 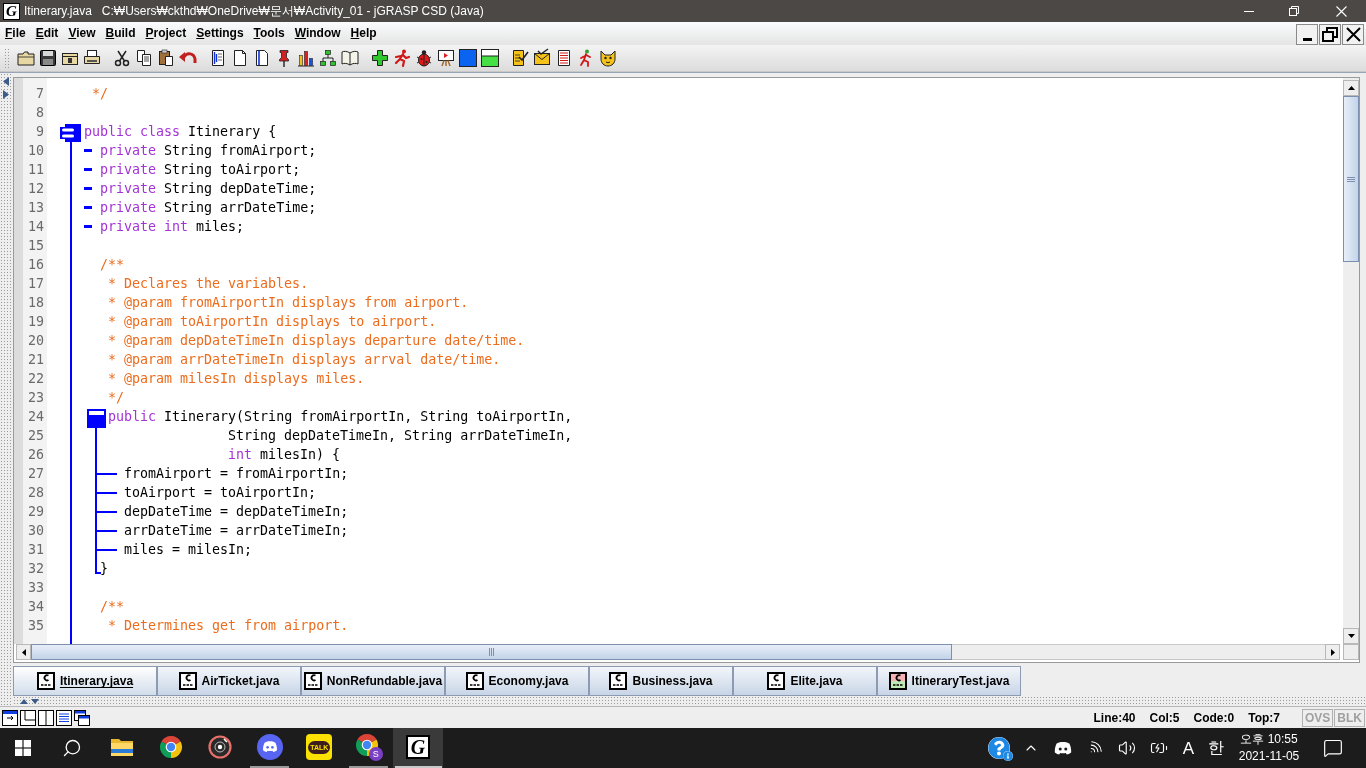 I want to click on volume-icon, so click(x=1127, y=748).